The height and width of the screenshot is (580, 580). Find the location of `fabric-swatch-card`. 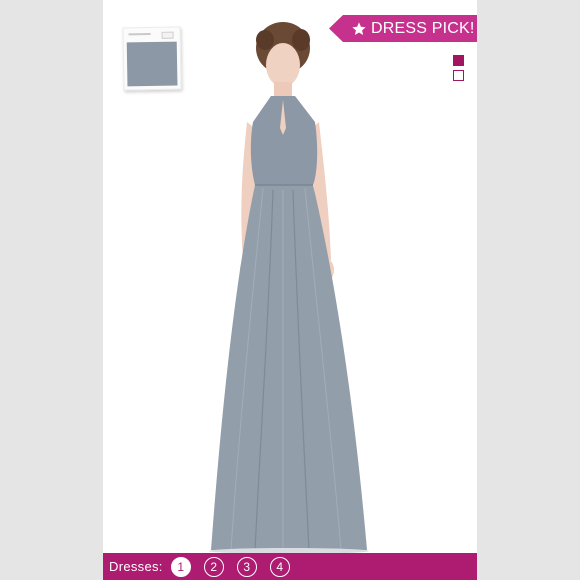

fabric-swatch-card is located at coordinates (152, 58).